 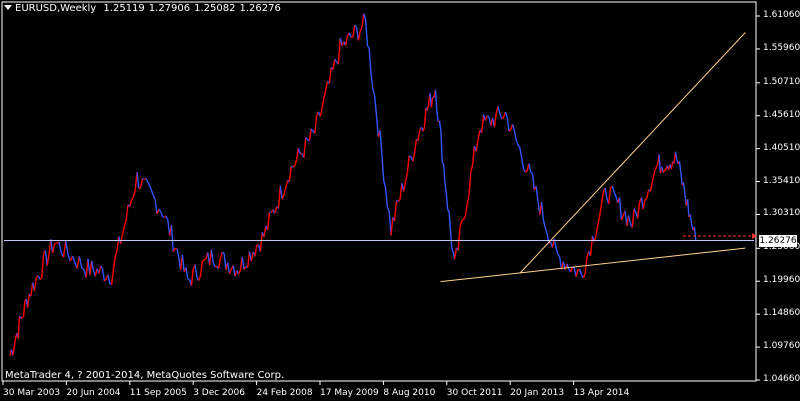 What do you see at coordinates (601, 393) in the screenshot?
I see `x-tick-label: 13 Apr 2014` at bounding box center [601, 393].